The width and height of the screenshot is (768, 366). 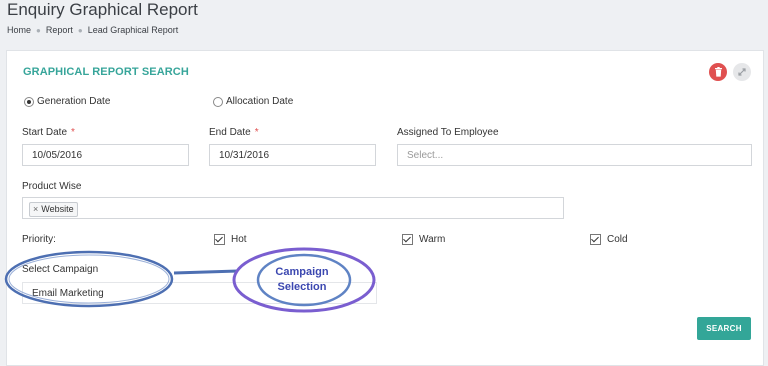 I want to click on campaign-selection-callout: Campaign Selection, so click(x=302, y=280).